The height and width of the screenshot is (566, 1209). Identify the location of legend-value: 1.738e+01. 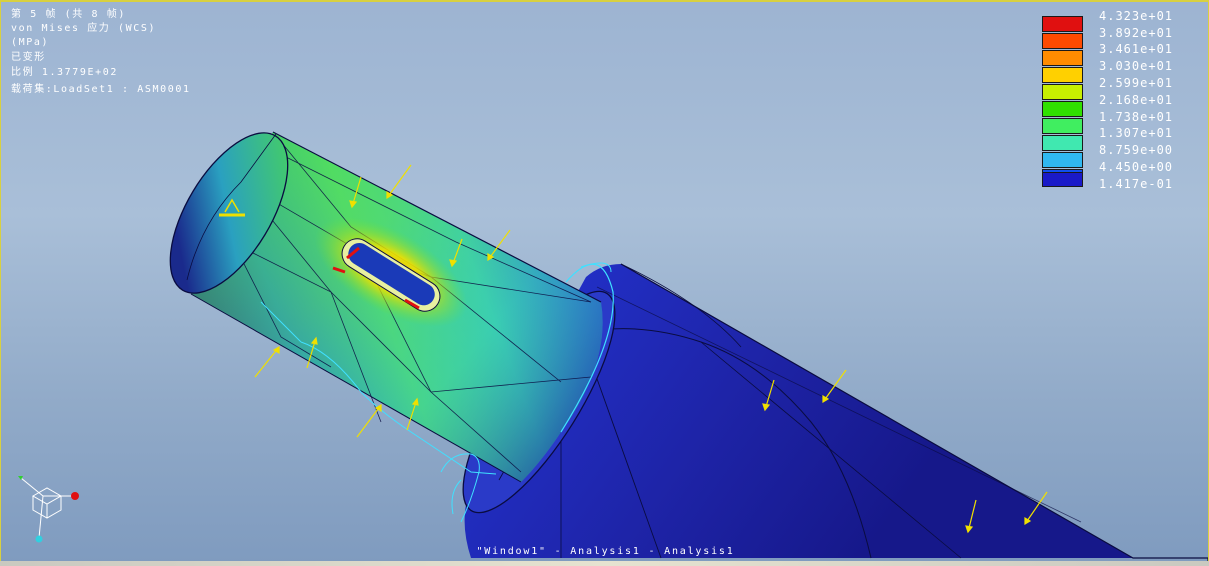
(1136, 117).